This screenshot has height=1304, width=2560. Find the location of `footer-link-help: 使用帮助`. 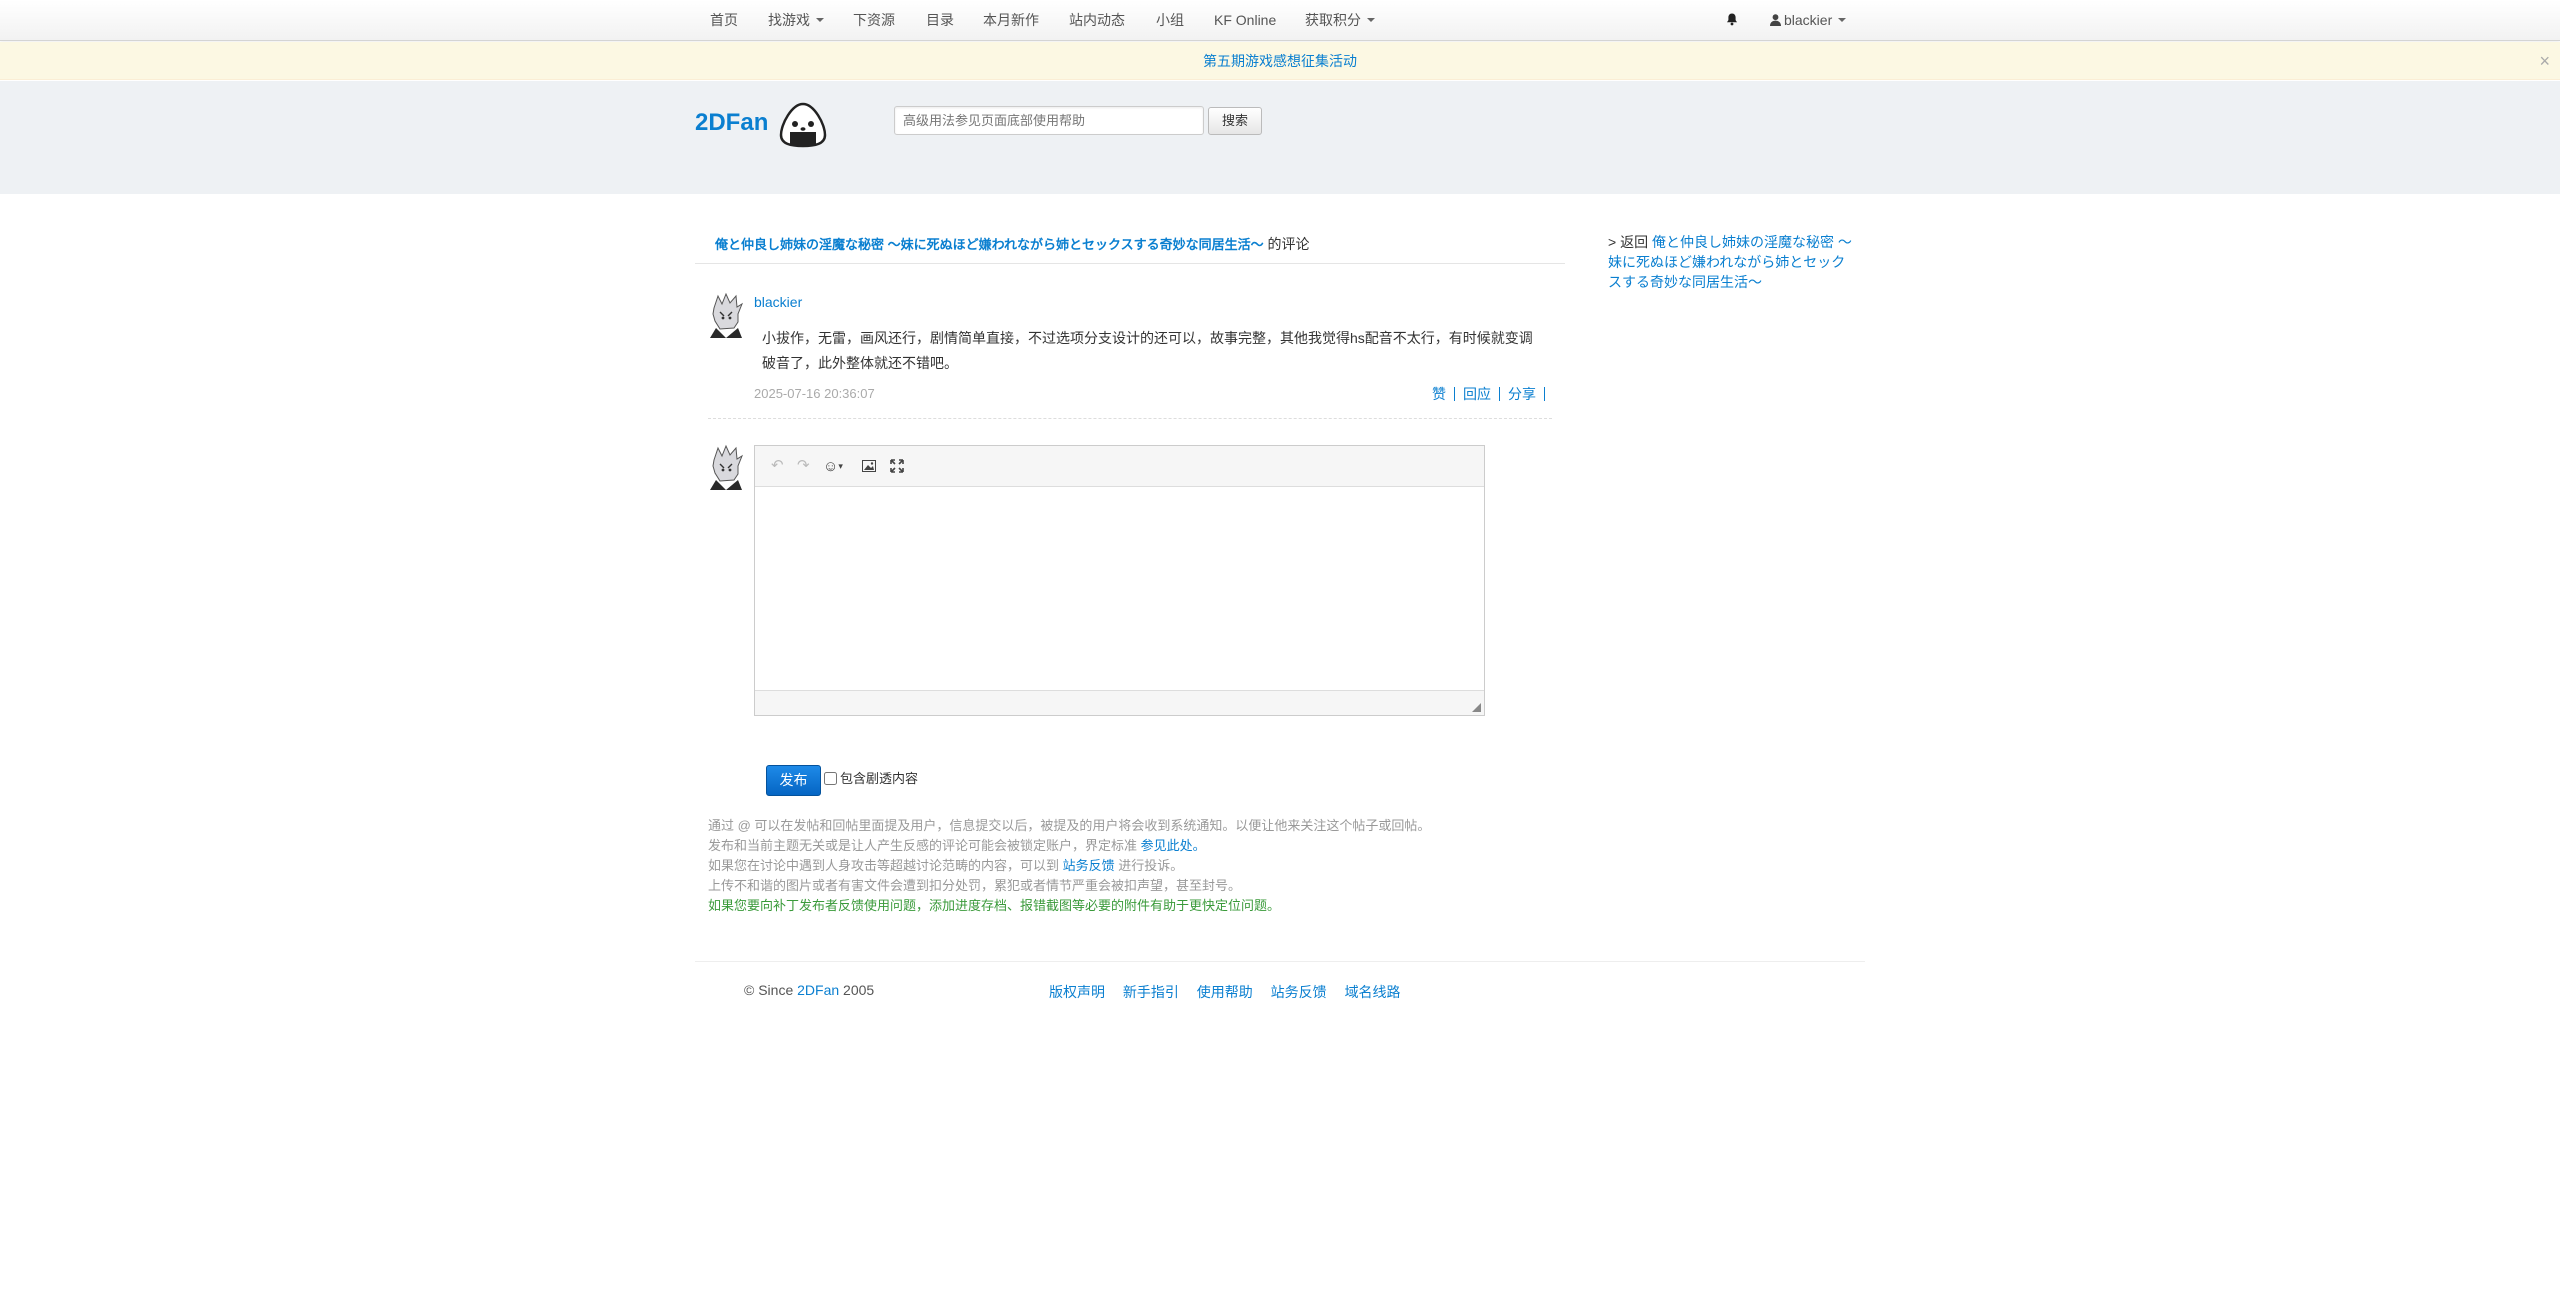

footer-link-help: 使用帮助 is located at coordinates (1225, 992).